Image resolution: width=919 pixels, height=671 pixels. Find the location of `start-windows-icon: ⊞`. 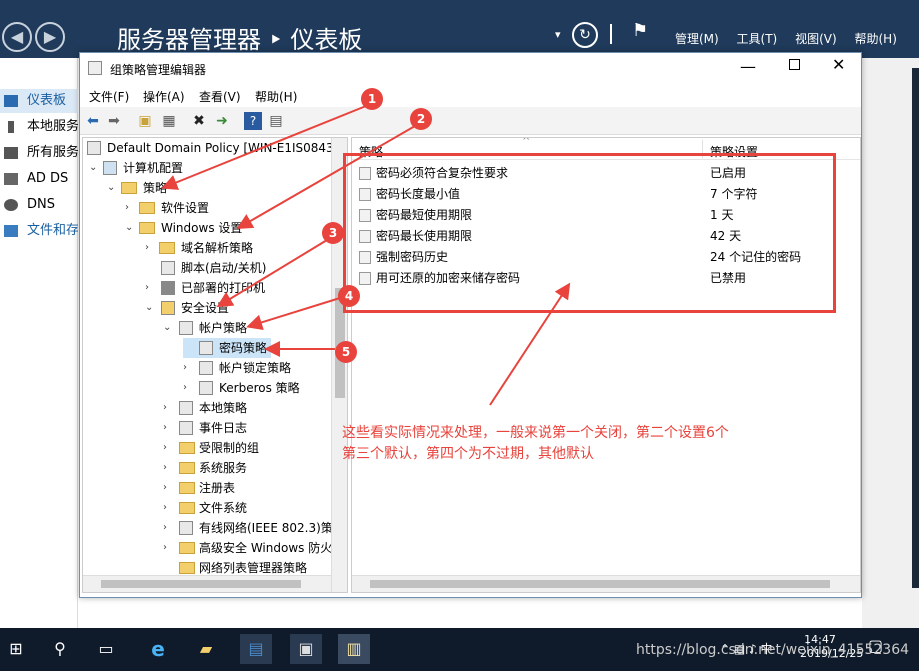

start-windows-icon: ⊞ is located at coordinates (16, 649).